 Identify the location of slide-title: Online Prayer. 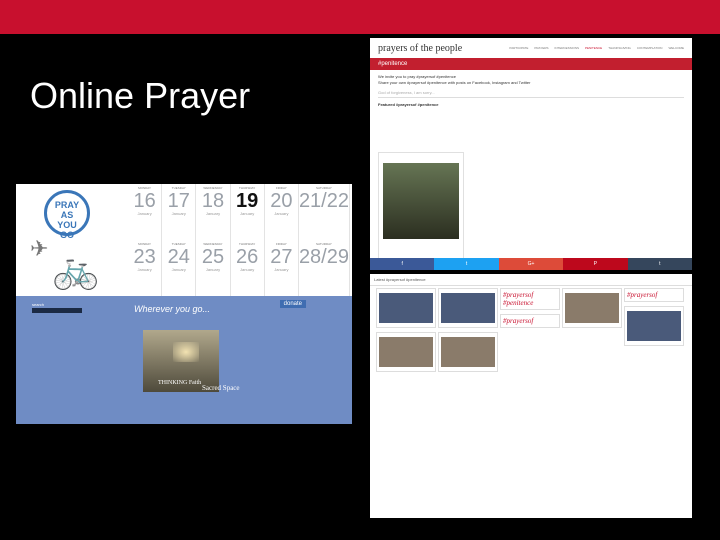
(140, 95).